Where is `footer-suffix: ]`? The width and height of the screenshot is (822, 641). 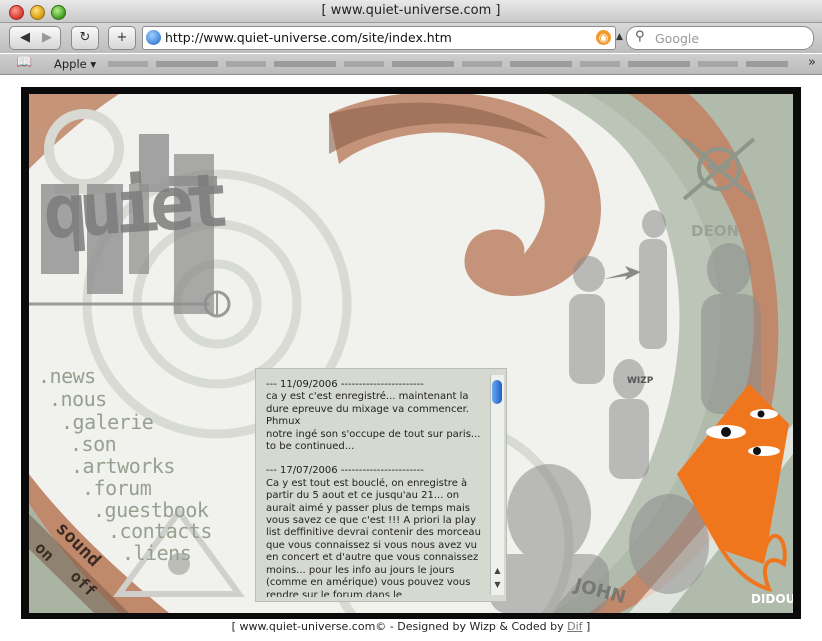 footer-suffix: ] is located at coordinates (586, 626).